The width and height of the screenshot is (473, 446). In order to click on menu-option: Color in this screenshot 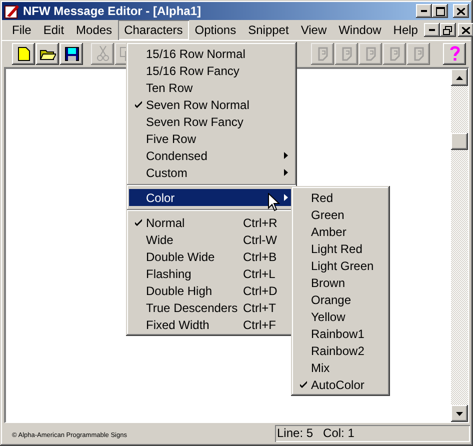, I will do `click(211, 197)`.